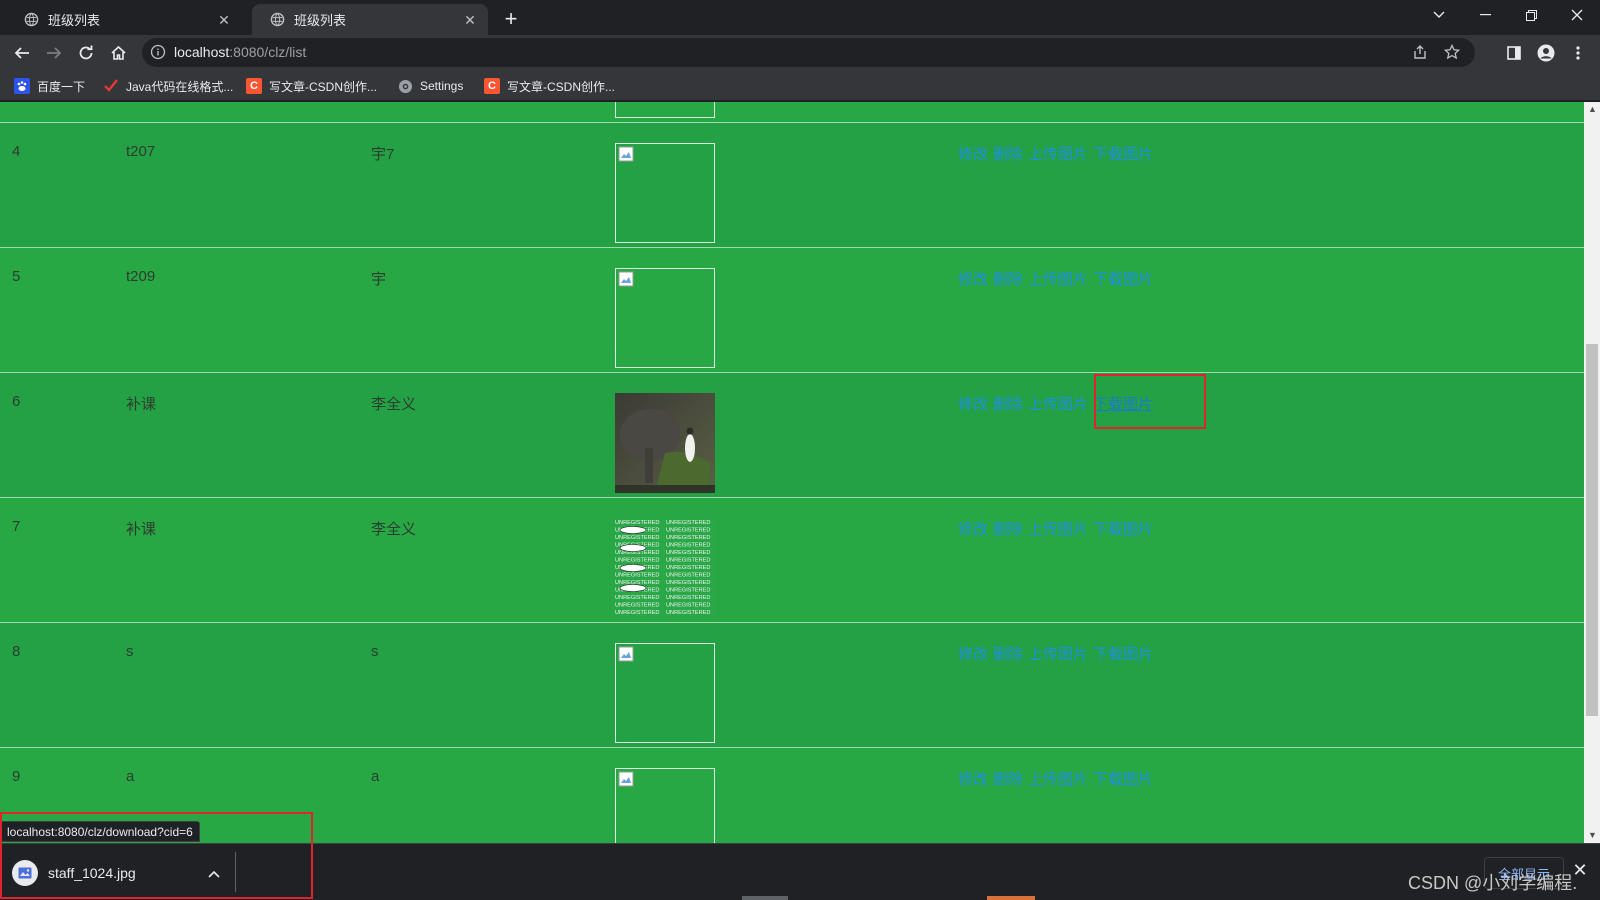 This screenshot has height=900, width=1600. What do you see at coordinates (63, 685) in the screenshot?
I see `cell-id: 8` at bounding box center [63, 685].